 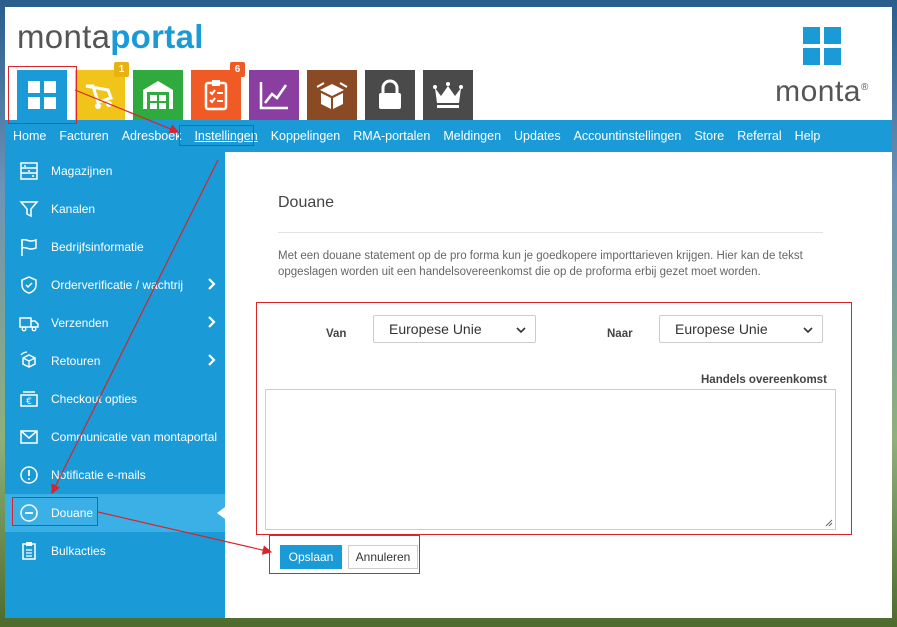 I want to click on tile-security, so click(x=390, y=95).